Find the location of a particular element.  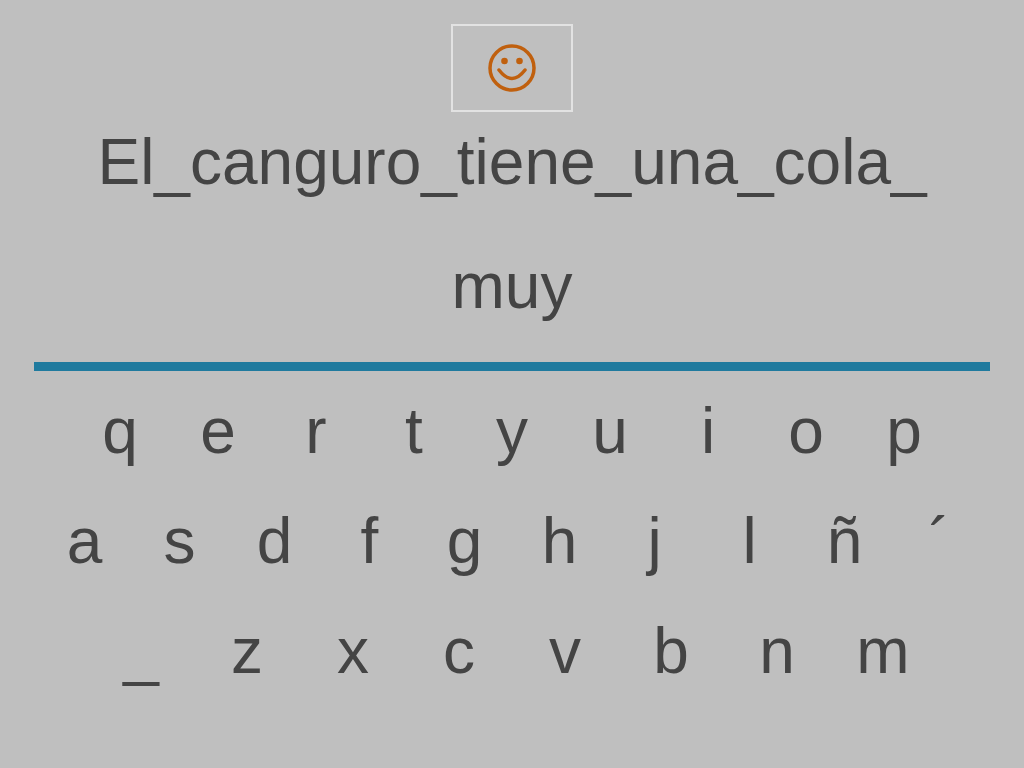

letter-key: b is located at coordinates (671, 651).